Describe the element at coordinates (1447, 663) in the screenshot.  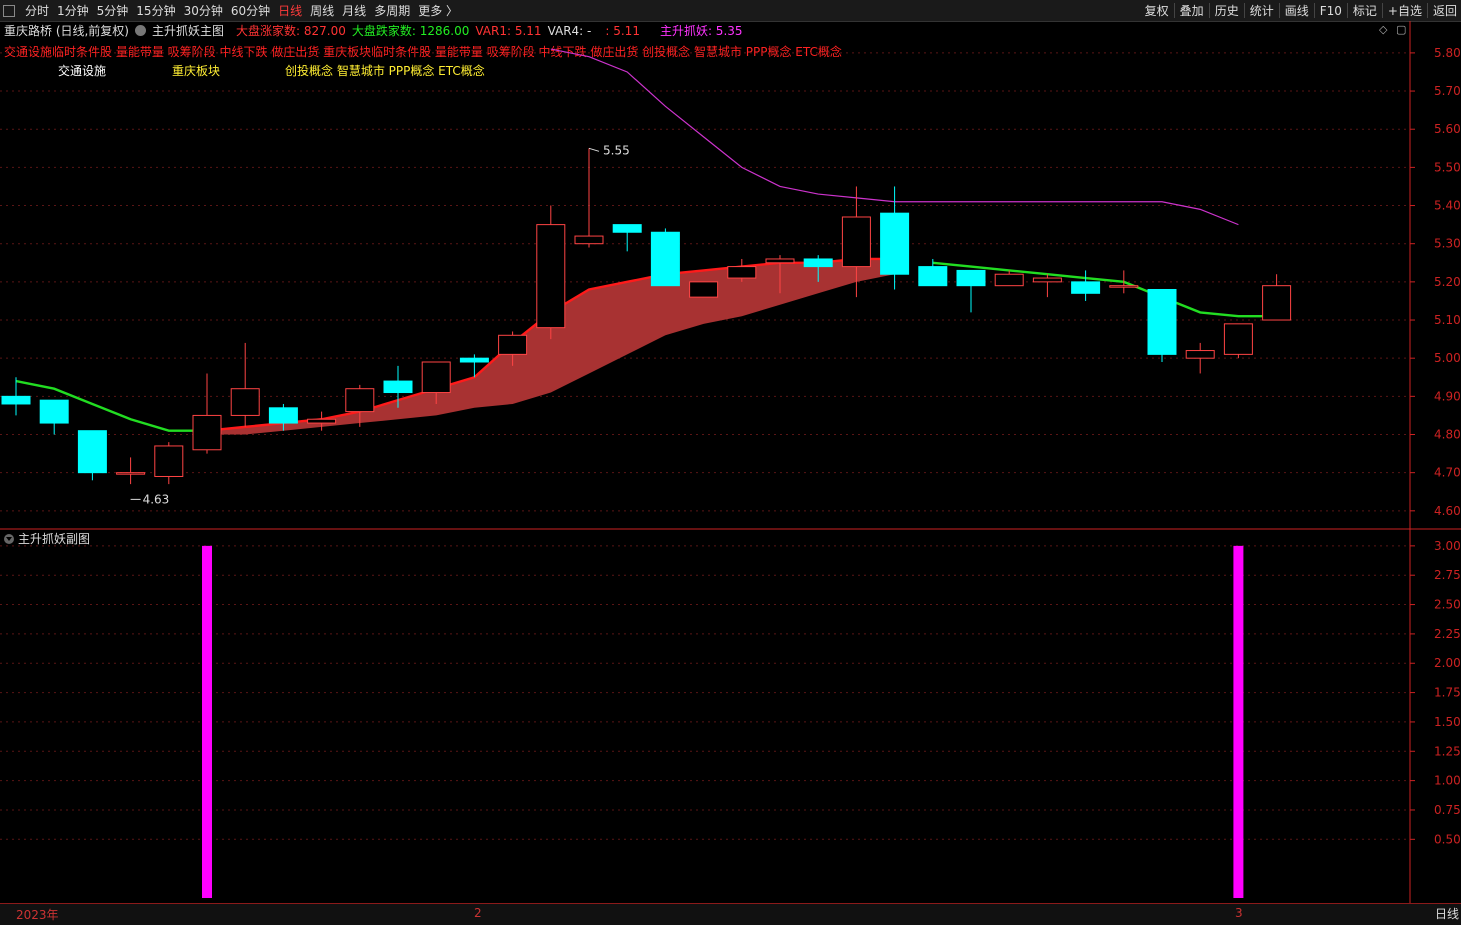
I see `y-tick-label: 2.00` at that location.